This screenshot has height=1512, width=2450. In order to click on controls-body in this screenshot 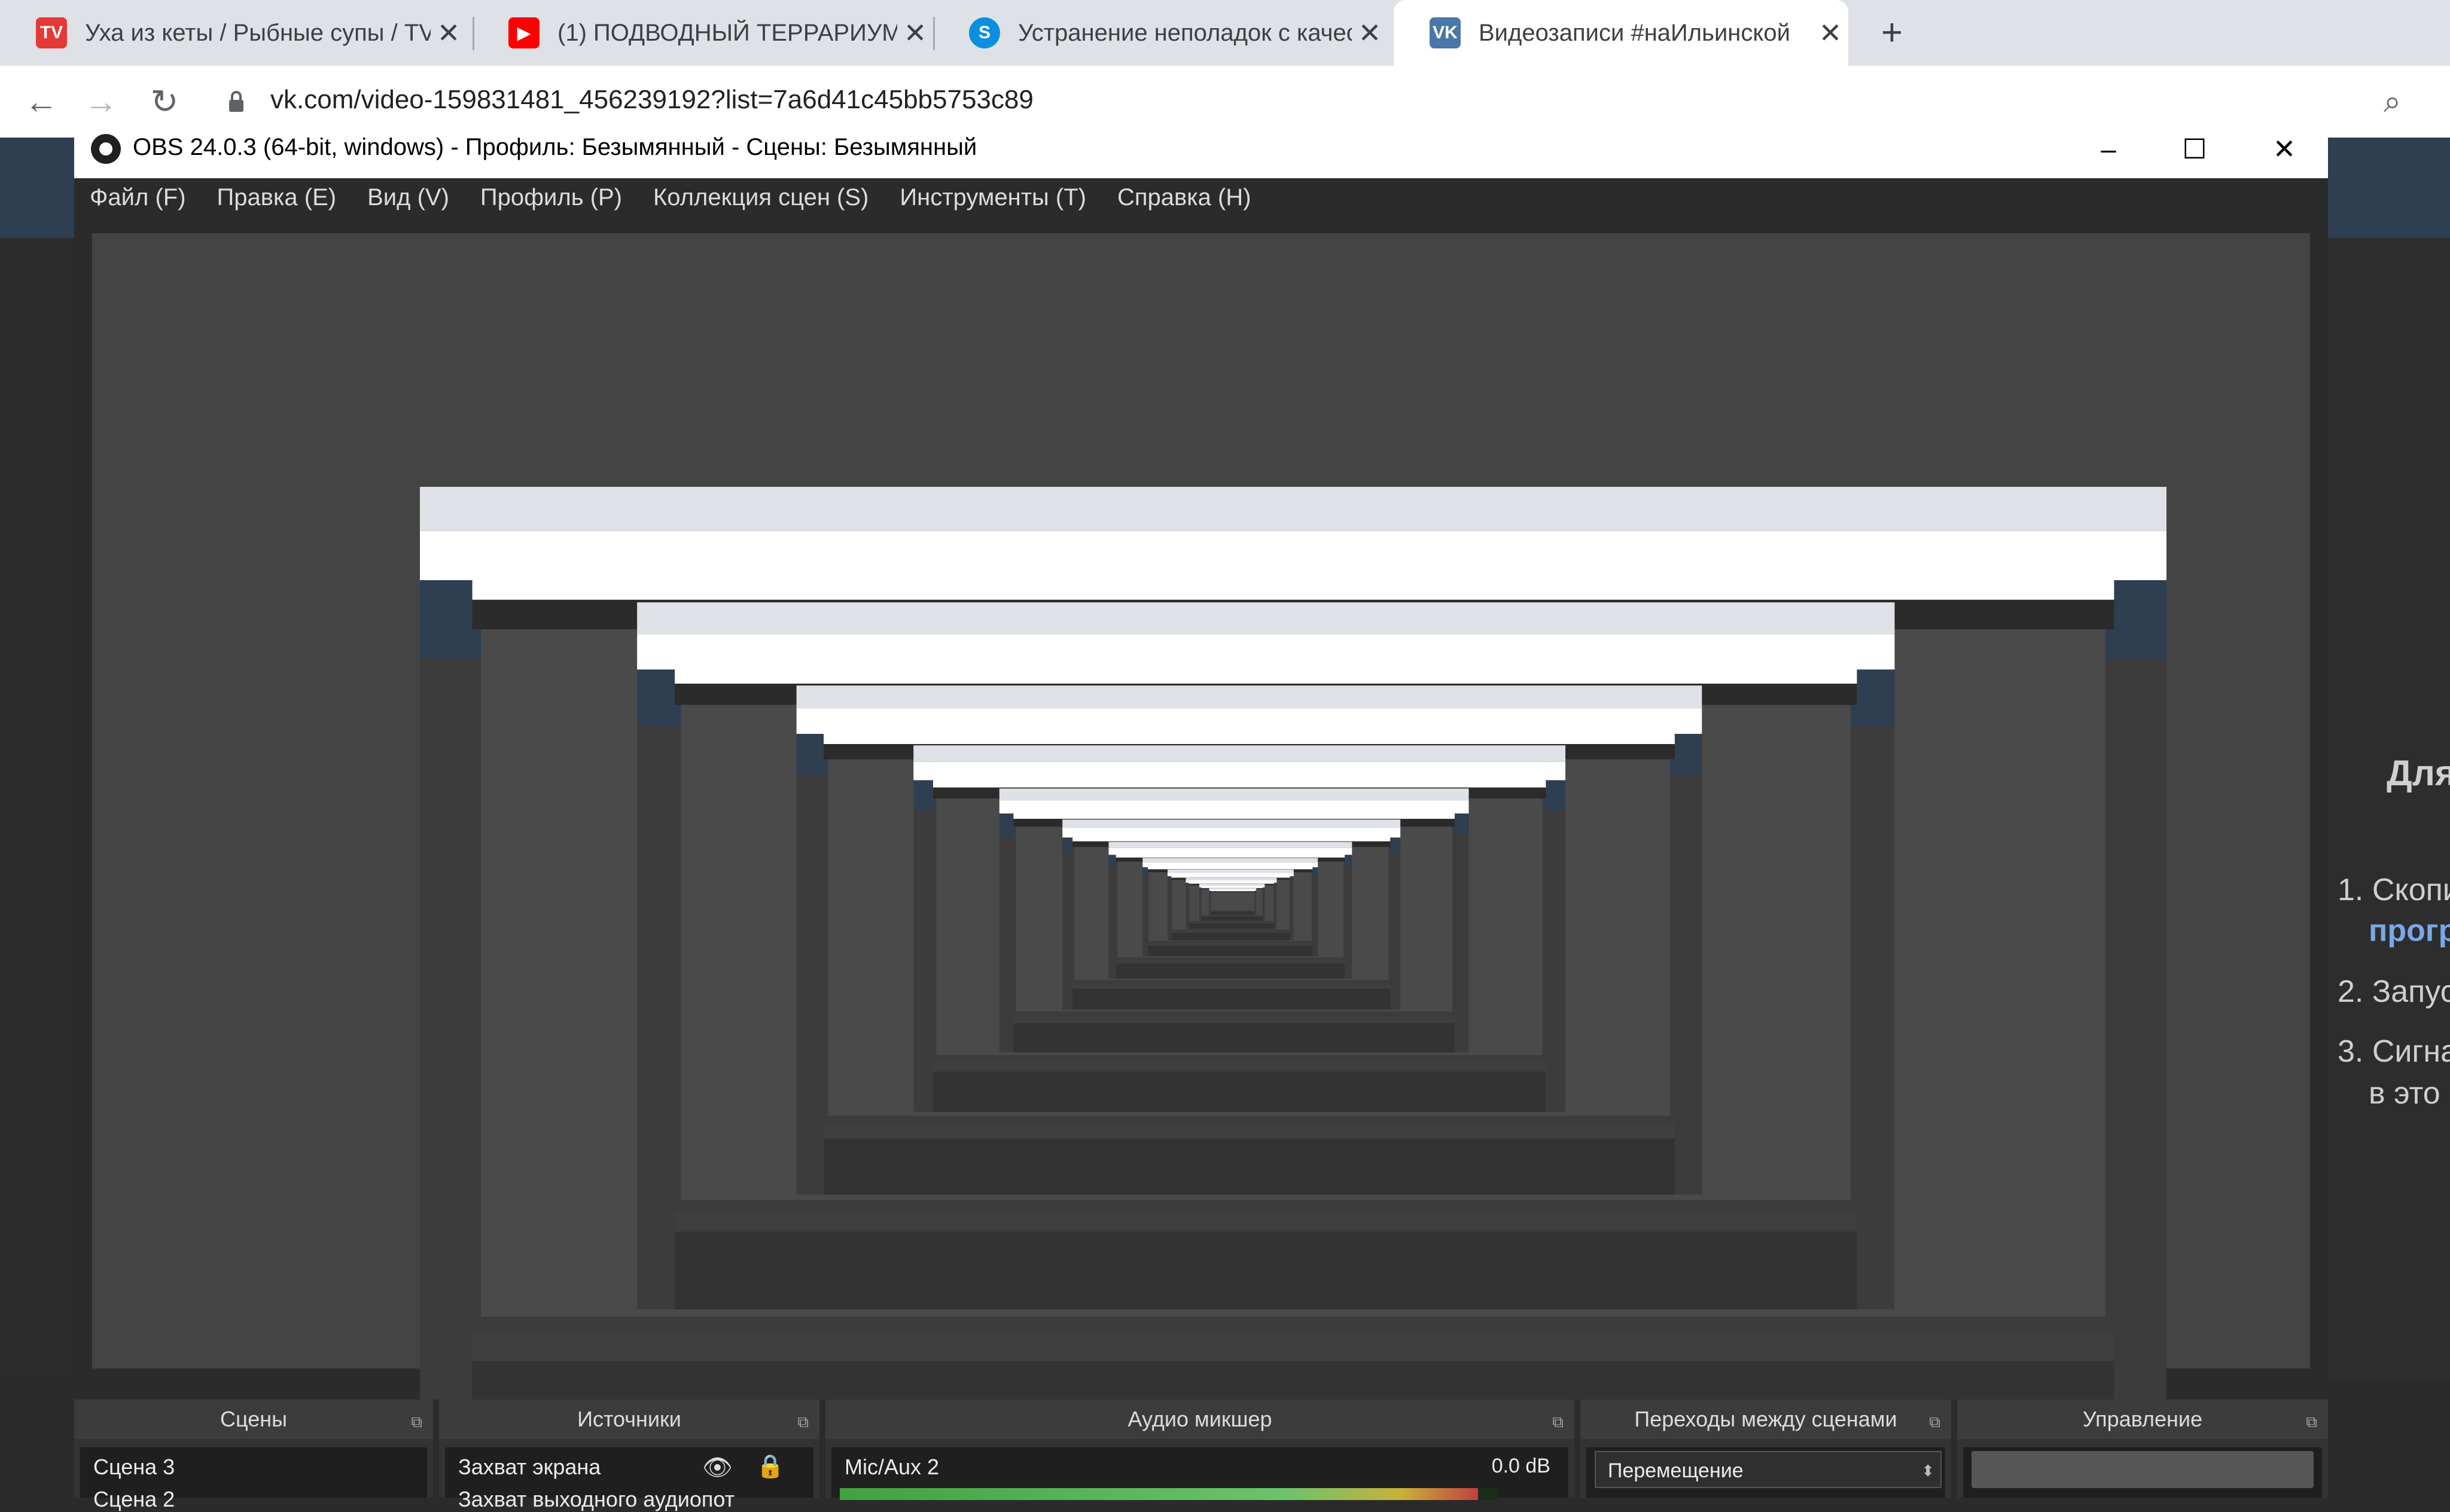, I will do `click(2142, 1472)`.